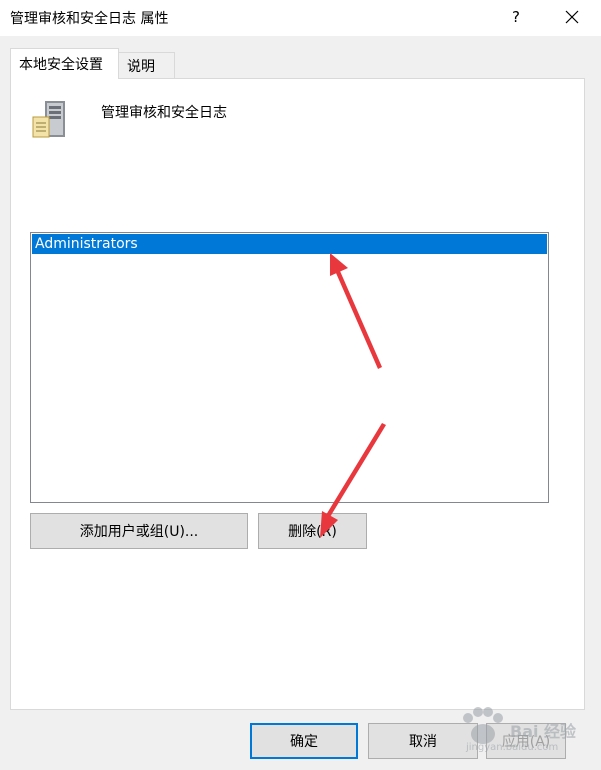  I want to click on apply-button: 应用(A), so click(526, 741).